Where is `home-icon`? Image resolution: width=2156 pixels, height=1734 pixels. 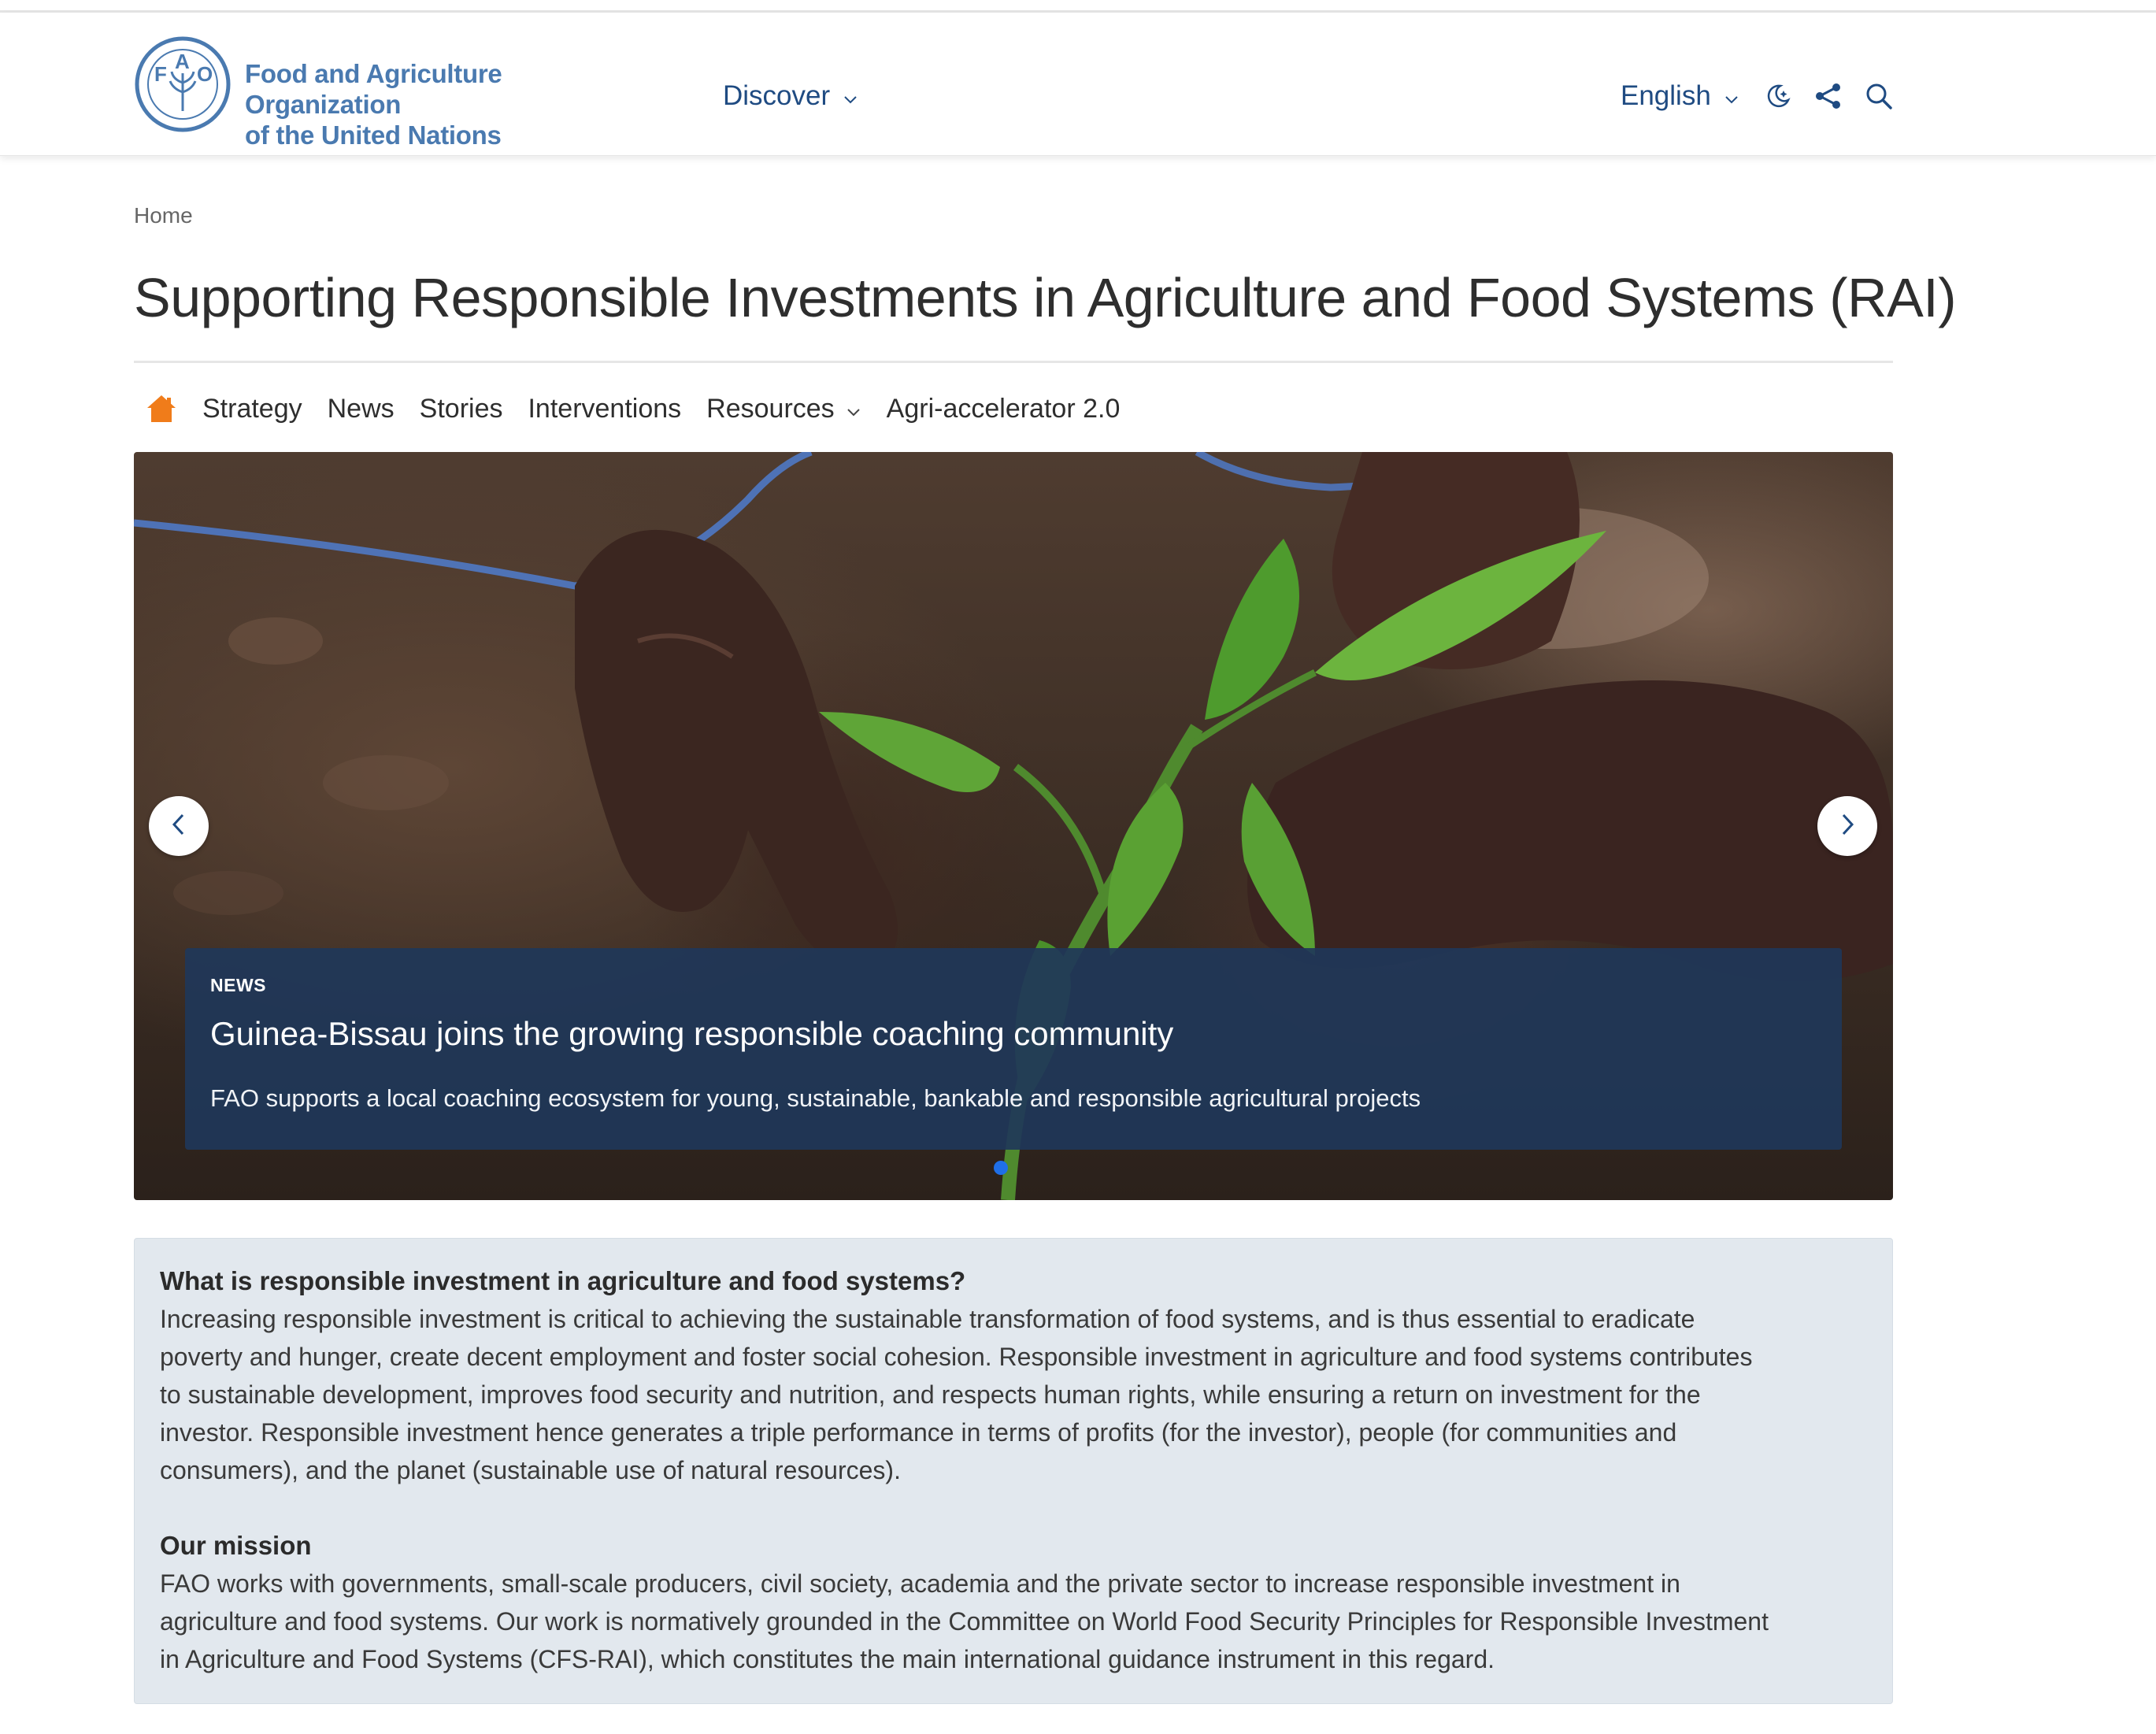
home-icon is located at coordinates (161, 409).